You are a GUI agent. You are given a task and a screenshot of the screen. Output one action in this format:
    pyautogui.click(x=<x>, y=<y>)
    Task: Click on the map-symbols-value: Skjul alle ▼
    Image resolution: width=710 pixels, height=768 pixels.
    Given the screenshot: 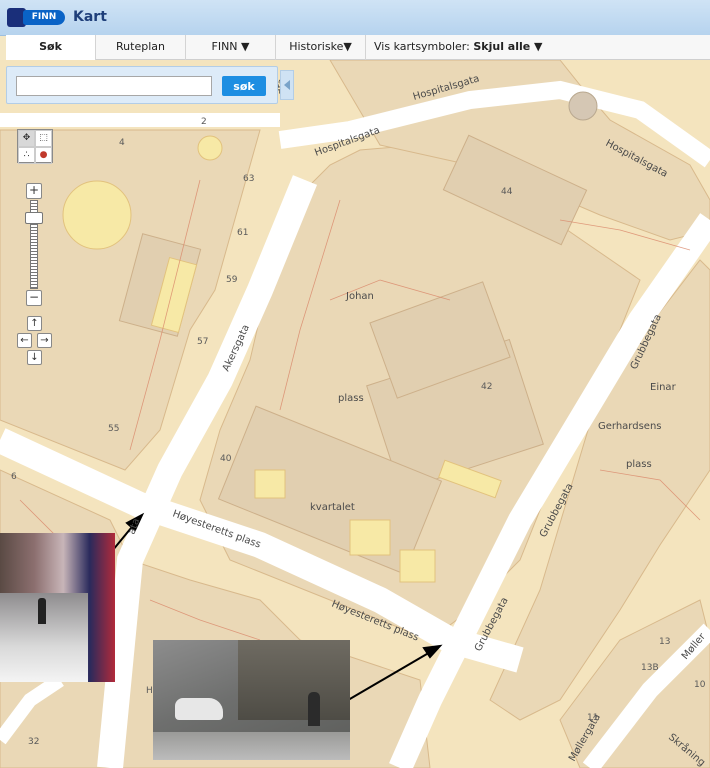 What is the action you would take?
    pyautogui.click(x=507, y=46)
    